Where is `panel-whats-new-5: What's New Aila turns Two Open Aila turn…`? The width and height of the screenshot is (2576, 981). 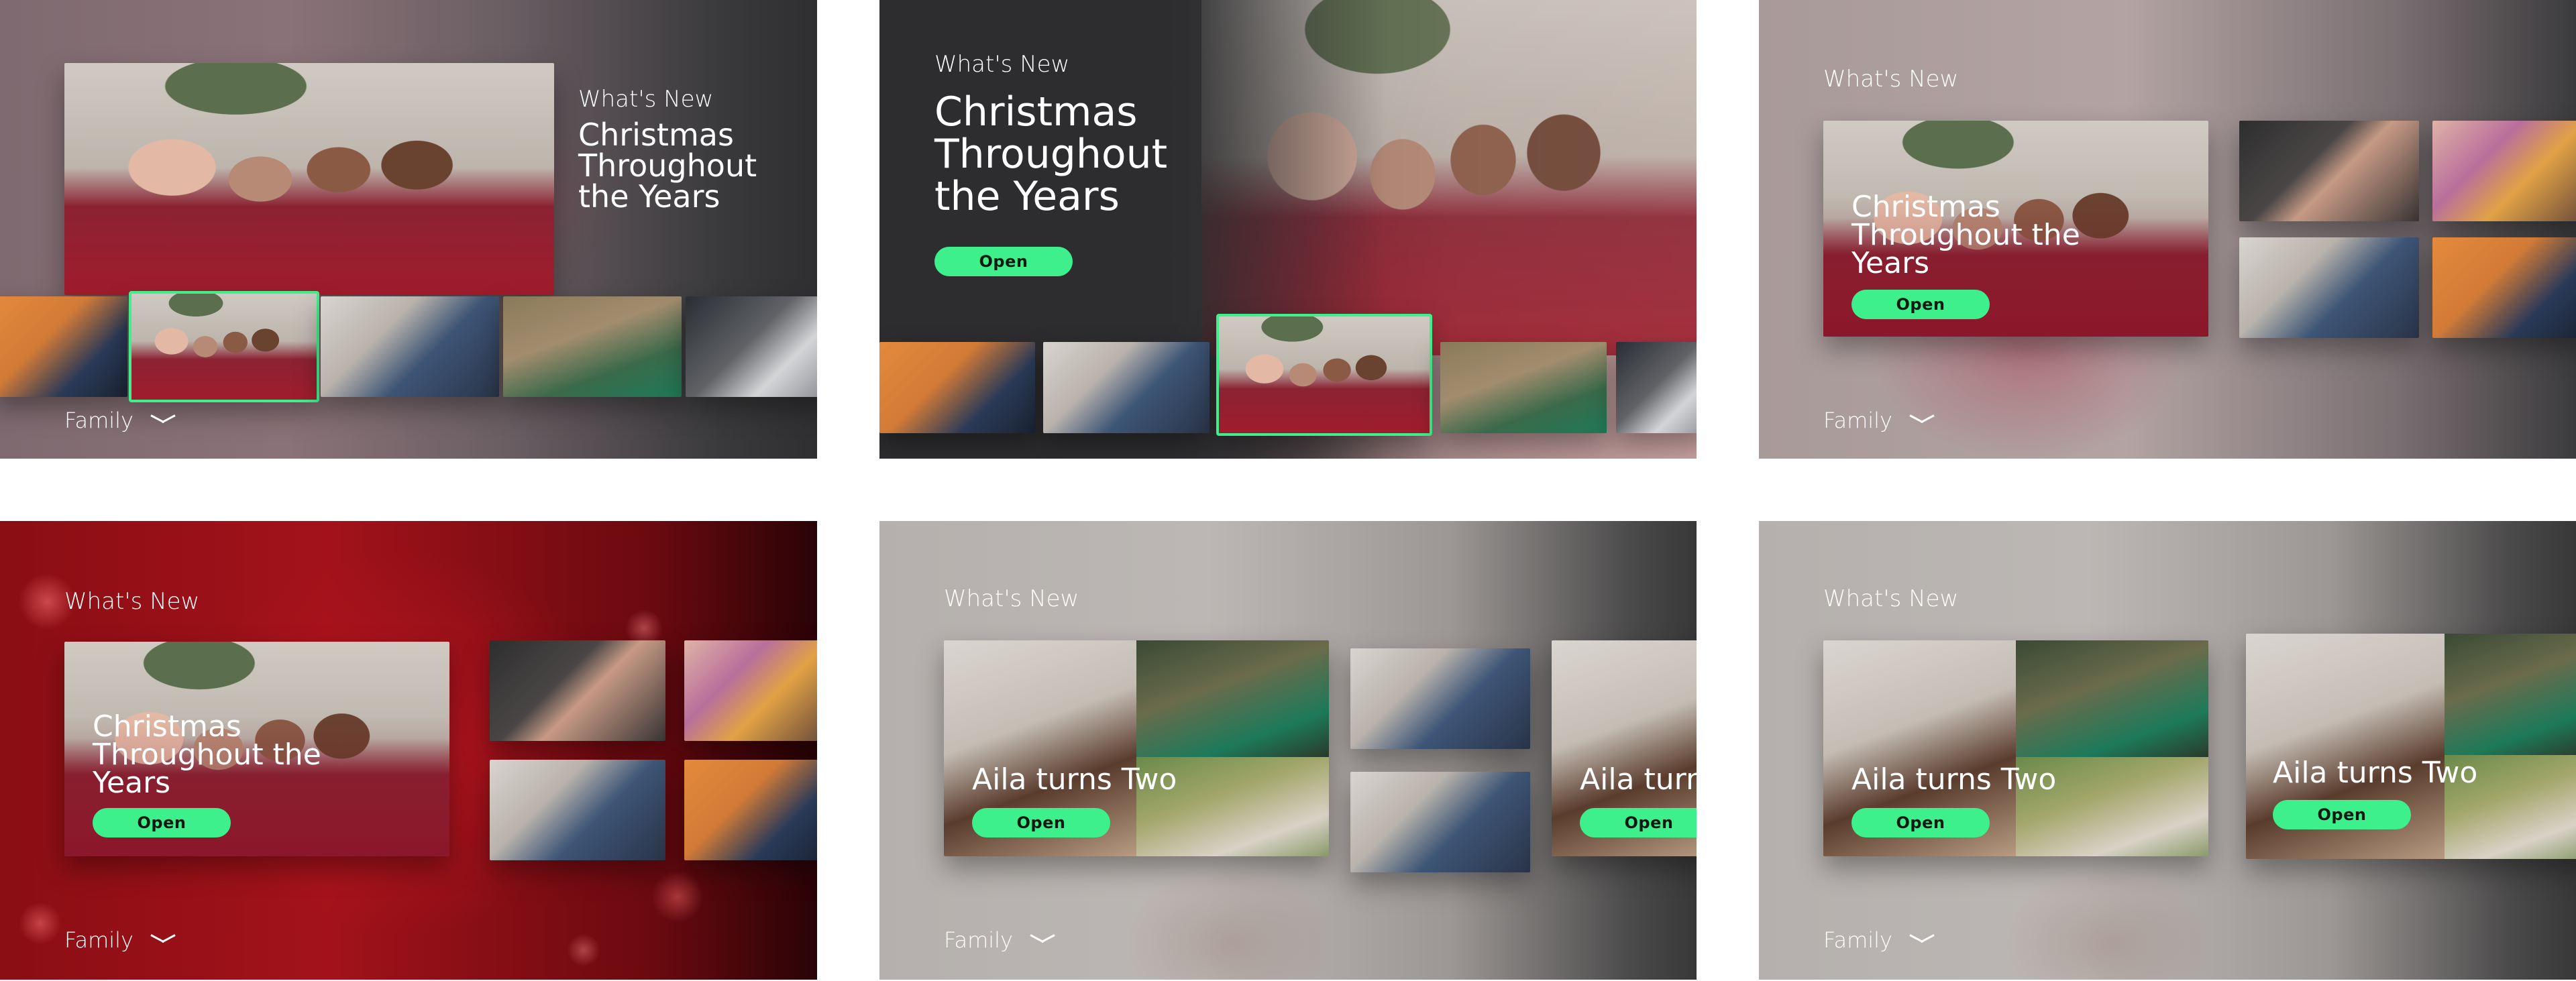
panel-whats-new-5: What's New Aila turns Two Open Aila turn… is located at coordinates (1288, 750).